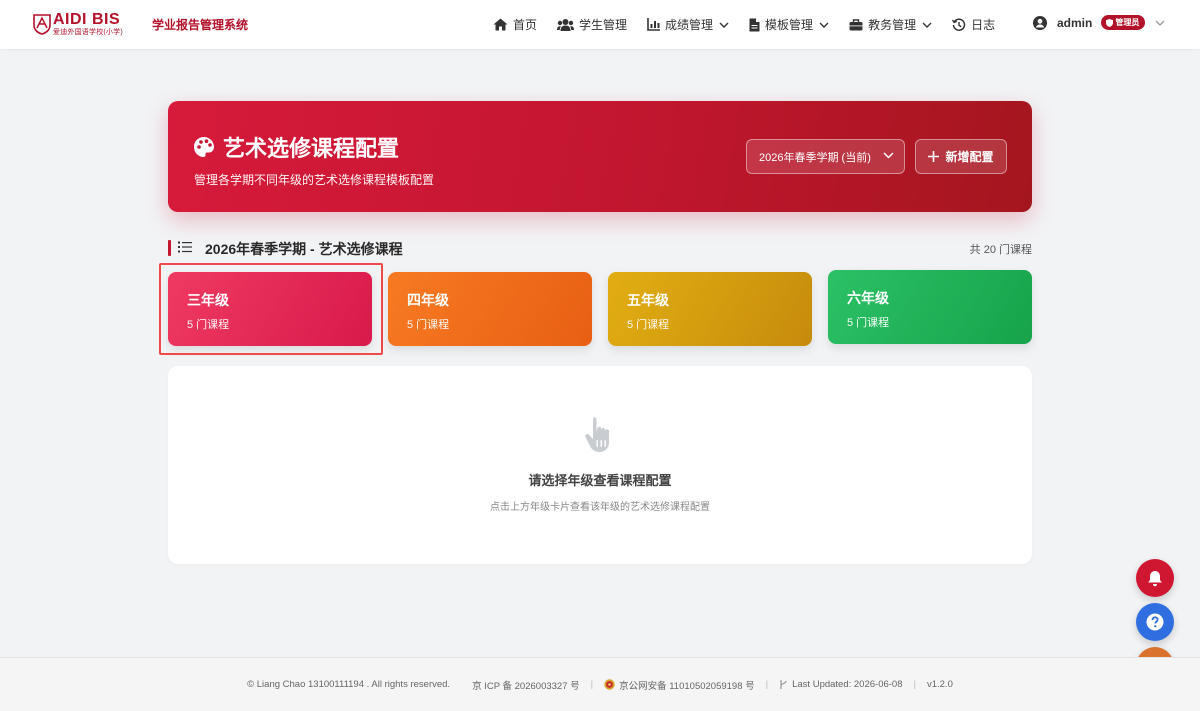 This screenshot has width=1200, height=711. What do you see at coordinates (1099, 22) in the screenshot?
I see `user-menu: admin 管理员` at bounding box center [1099, 22].